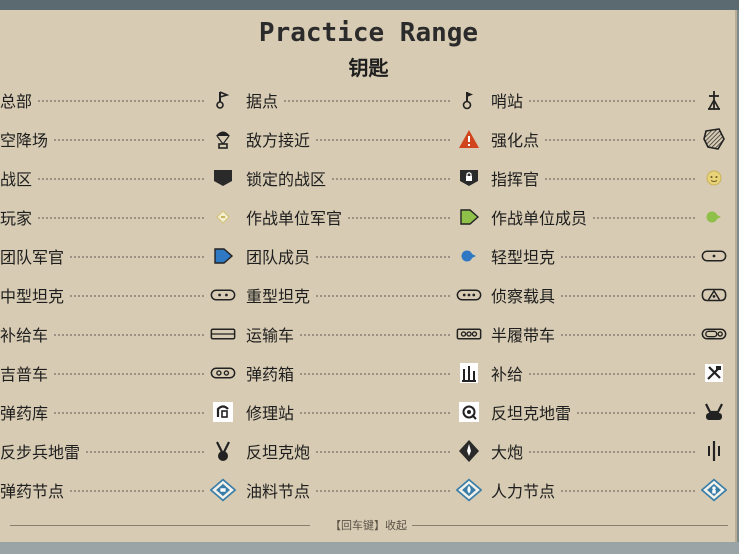 The height and width of the screenshot is (554, 739). What do you see at coordinates (32, 296) in the screenshot?
I see `legend-label: 中型坦克` at bounding box center [32, 296].